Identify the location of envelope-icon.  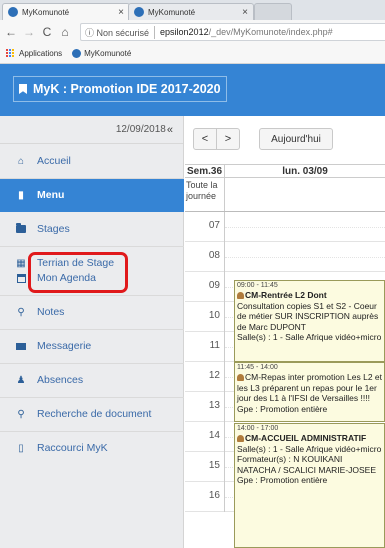
(21, 346).